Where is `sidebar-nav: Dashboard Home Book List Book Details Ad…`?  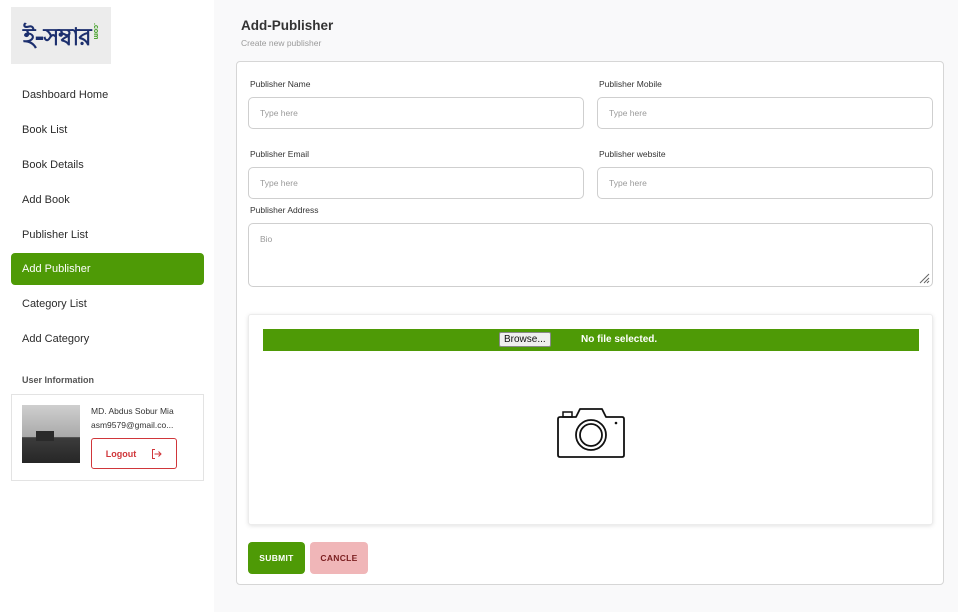 sidebar-nav: Dashboard Home Book List Book Details Ad… is located at coordinates (107, 218).